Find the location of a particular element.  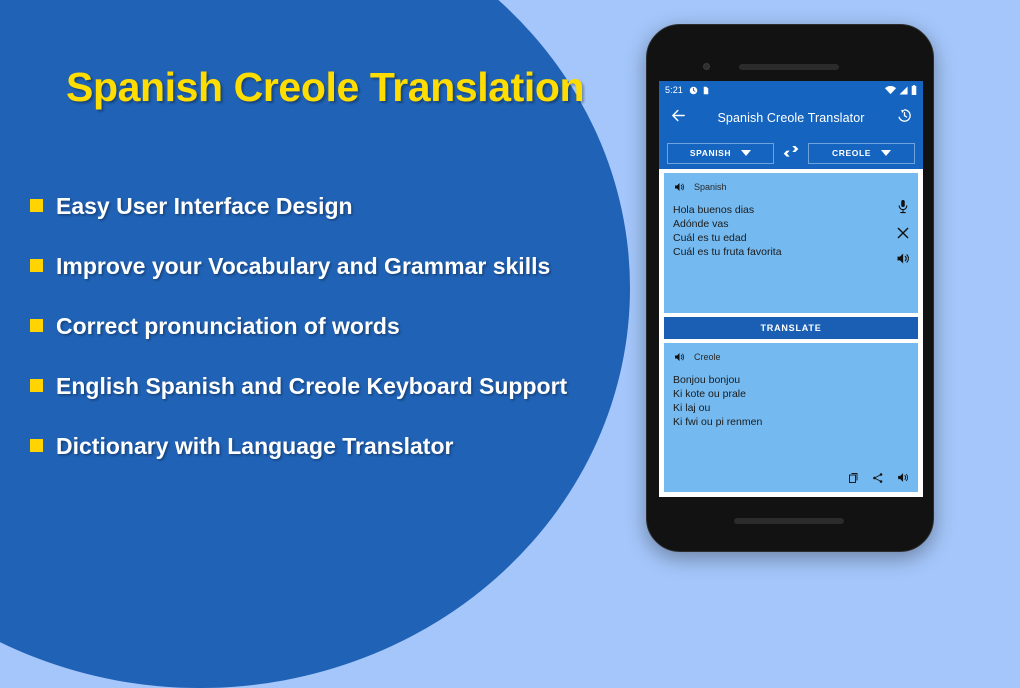

source-language-label: SPANISH is located at coordinates (710, 153).